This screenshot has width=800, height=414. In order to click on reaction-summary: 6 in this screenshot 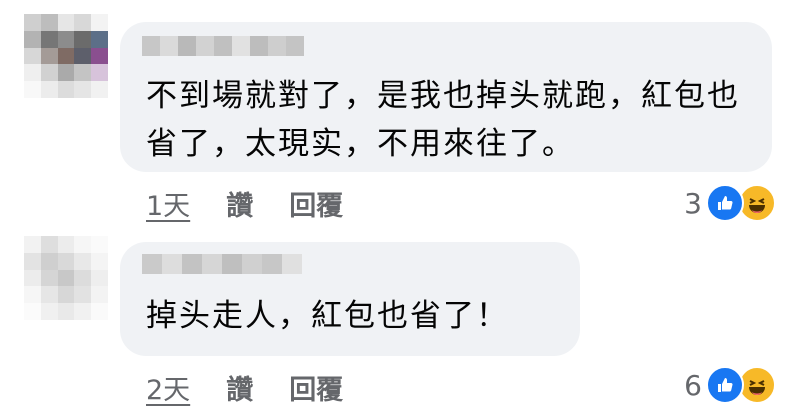, I will do `click(730, 385)`.